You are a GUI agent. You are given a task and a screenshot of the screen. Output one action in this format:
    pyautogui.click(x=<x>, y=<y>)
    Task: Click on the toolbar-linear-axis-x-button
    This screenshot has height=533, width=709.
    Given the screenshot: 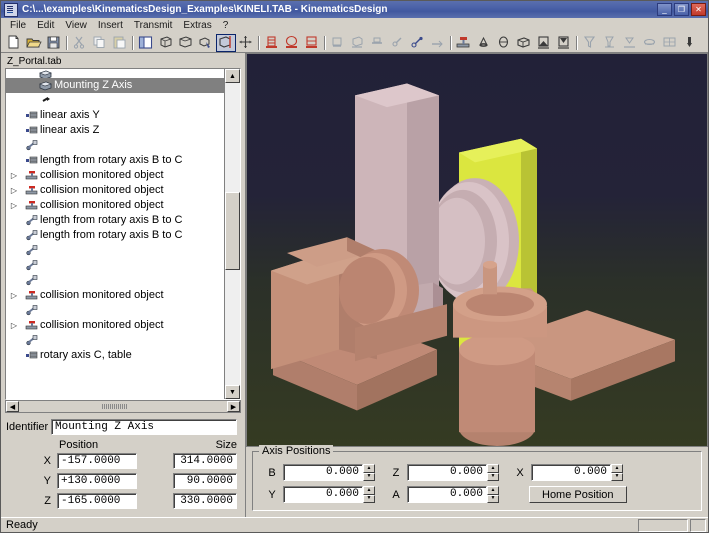 What is the action you would take?
    pyautogui.click(x=338, y=43)
    